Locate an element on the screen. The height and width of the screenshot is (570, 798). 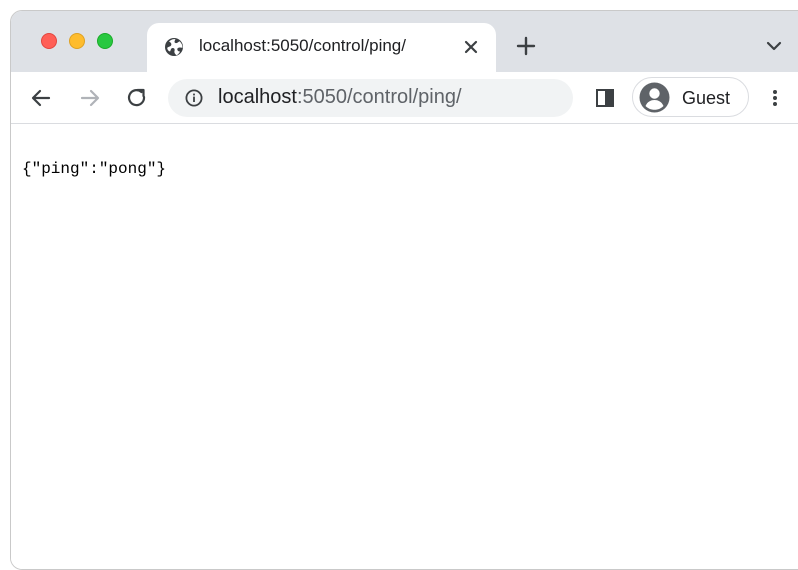
reload-icon is located at coordinates (137, 98).